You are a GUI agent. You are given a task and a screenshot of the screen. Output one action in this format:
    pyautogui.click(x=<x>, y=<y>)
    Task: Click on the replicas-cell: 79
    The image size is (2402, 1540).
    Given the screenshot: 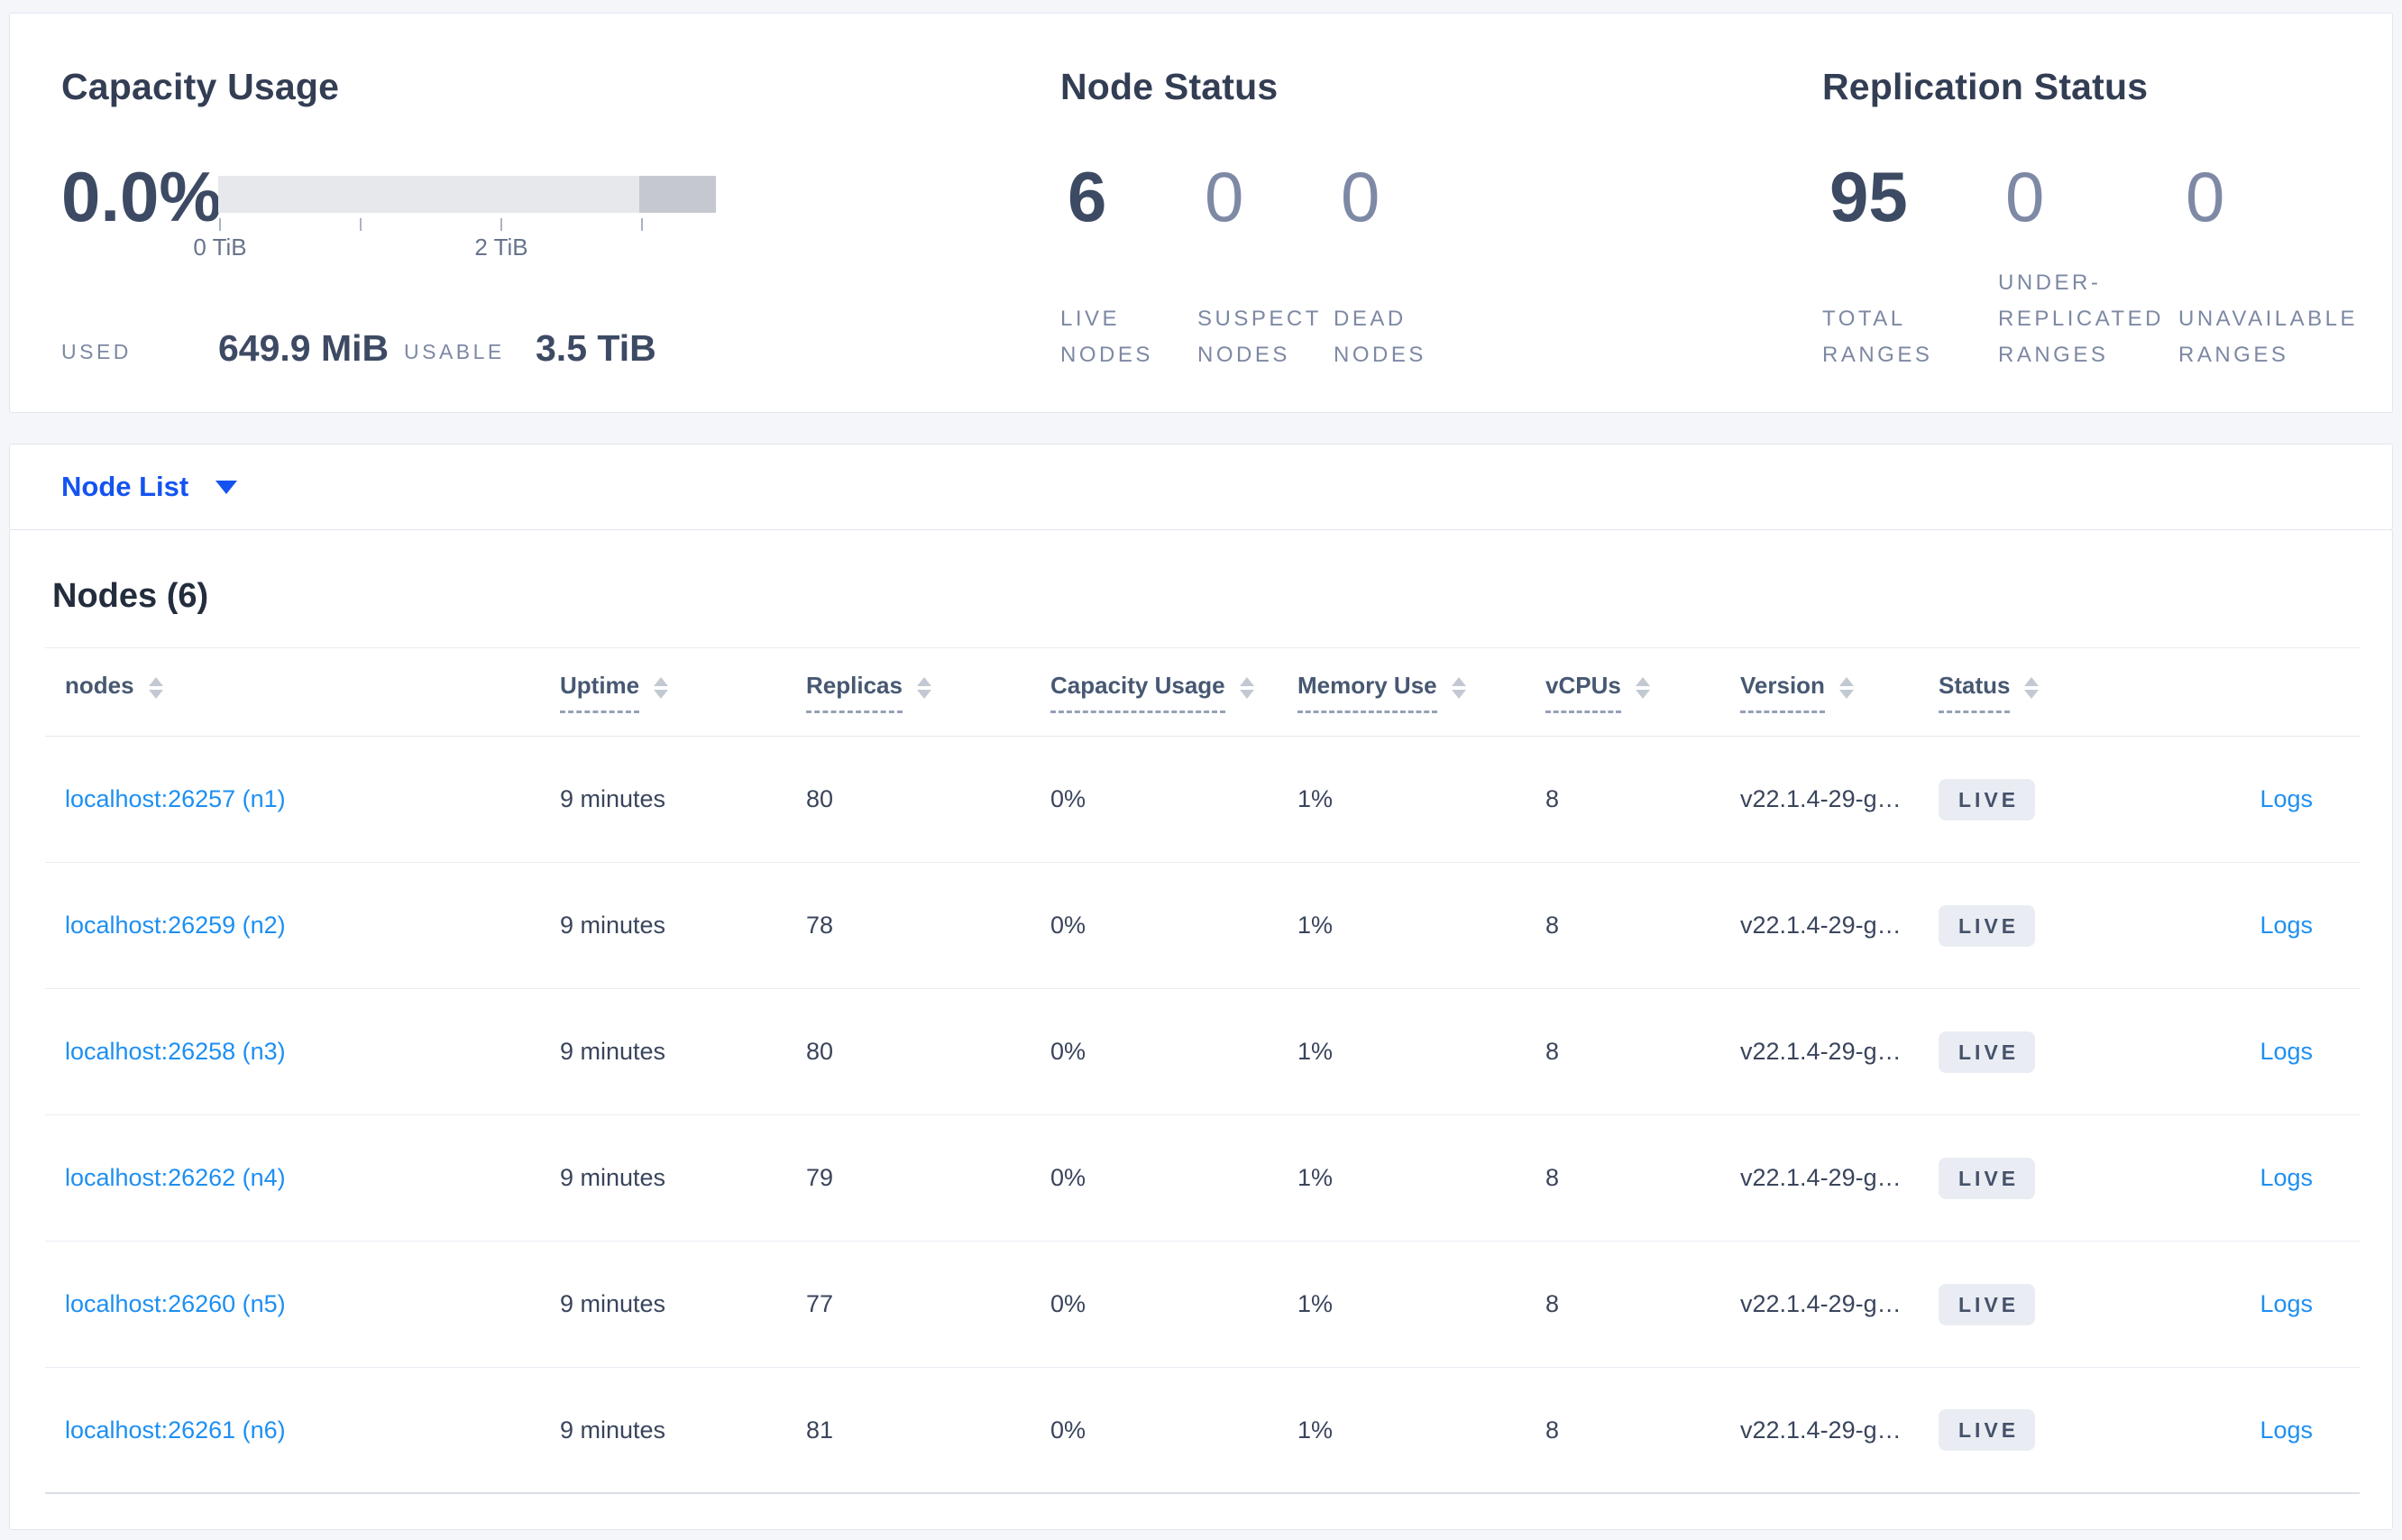 What is the action you would take?
    pyautogui.click(x=820, y=1177)
    